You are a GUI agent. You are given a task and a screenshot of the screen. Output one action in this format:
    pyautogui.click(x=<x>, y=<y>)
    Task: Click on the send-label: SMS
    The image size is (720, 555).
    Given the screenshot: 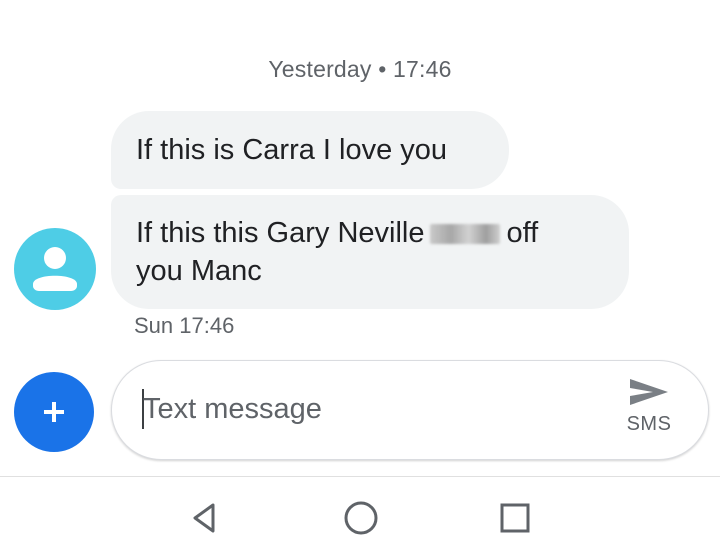 What is the action you would take?
    pyautogui.click(x=649, y=424)
    